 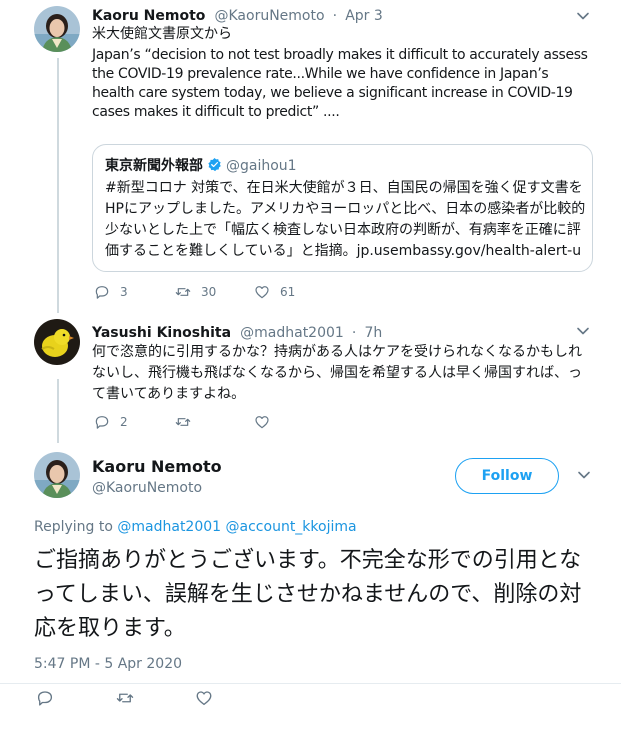 I want to click on author-name: Yasushi Kinoshita, so click(x=161, y=333).